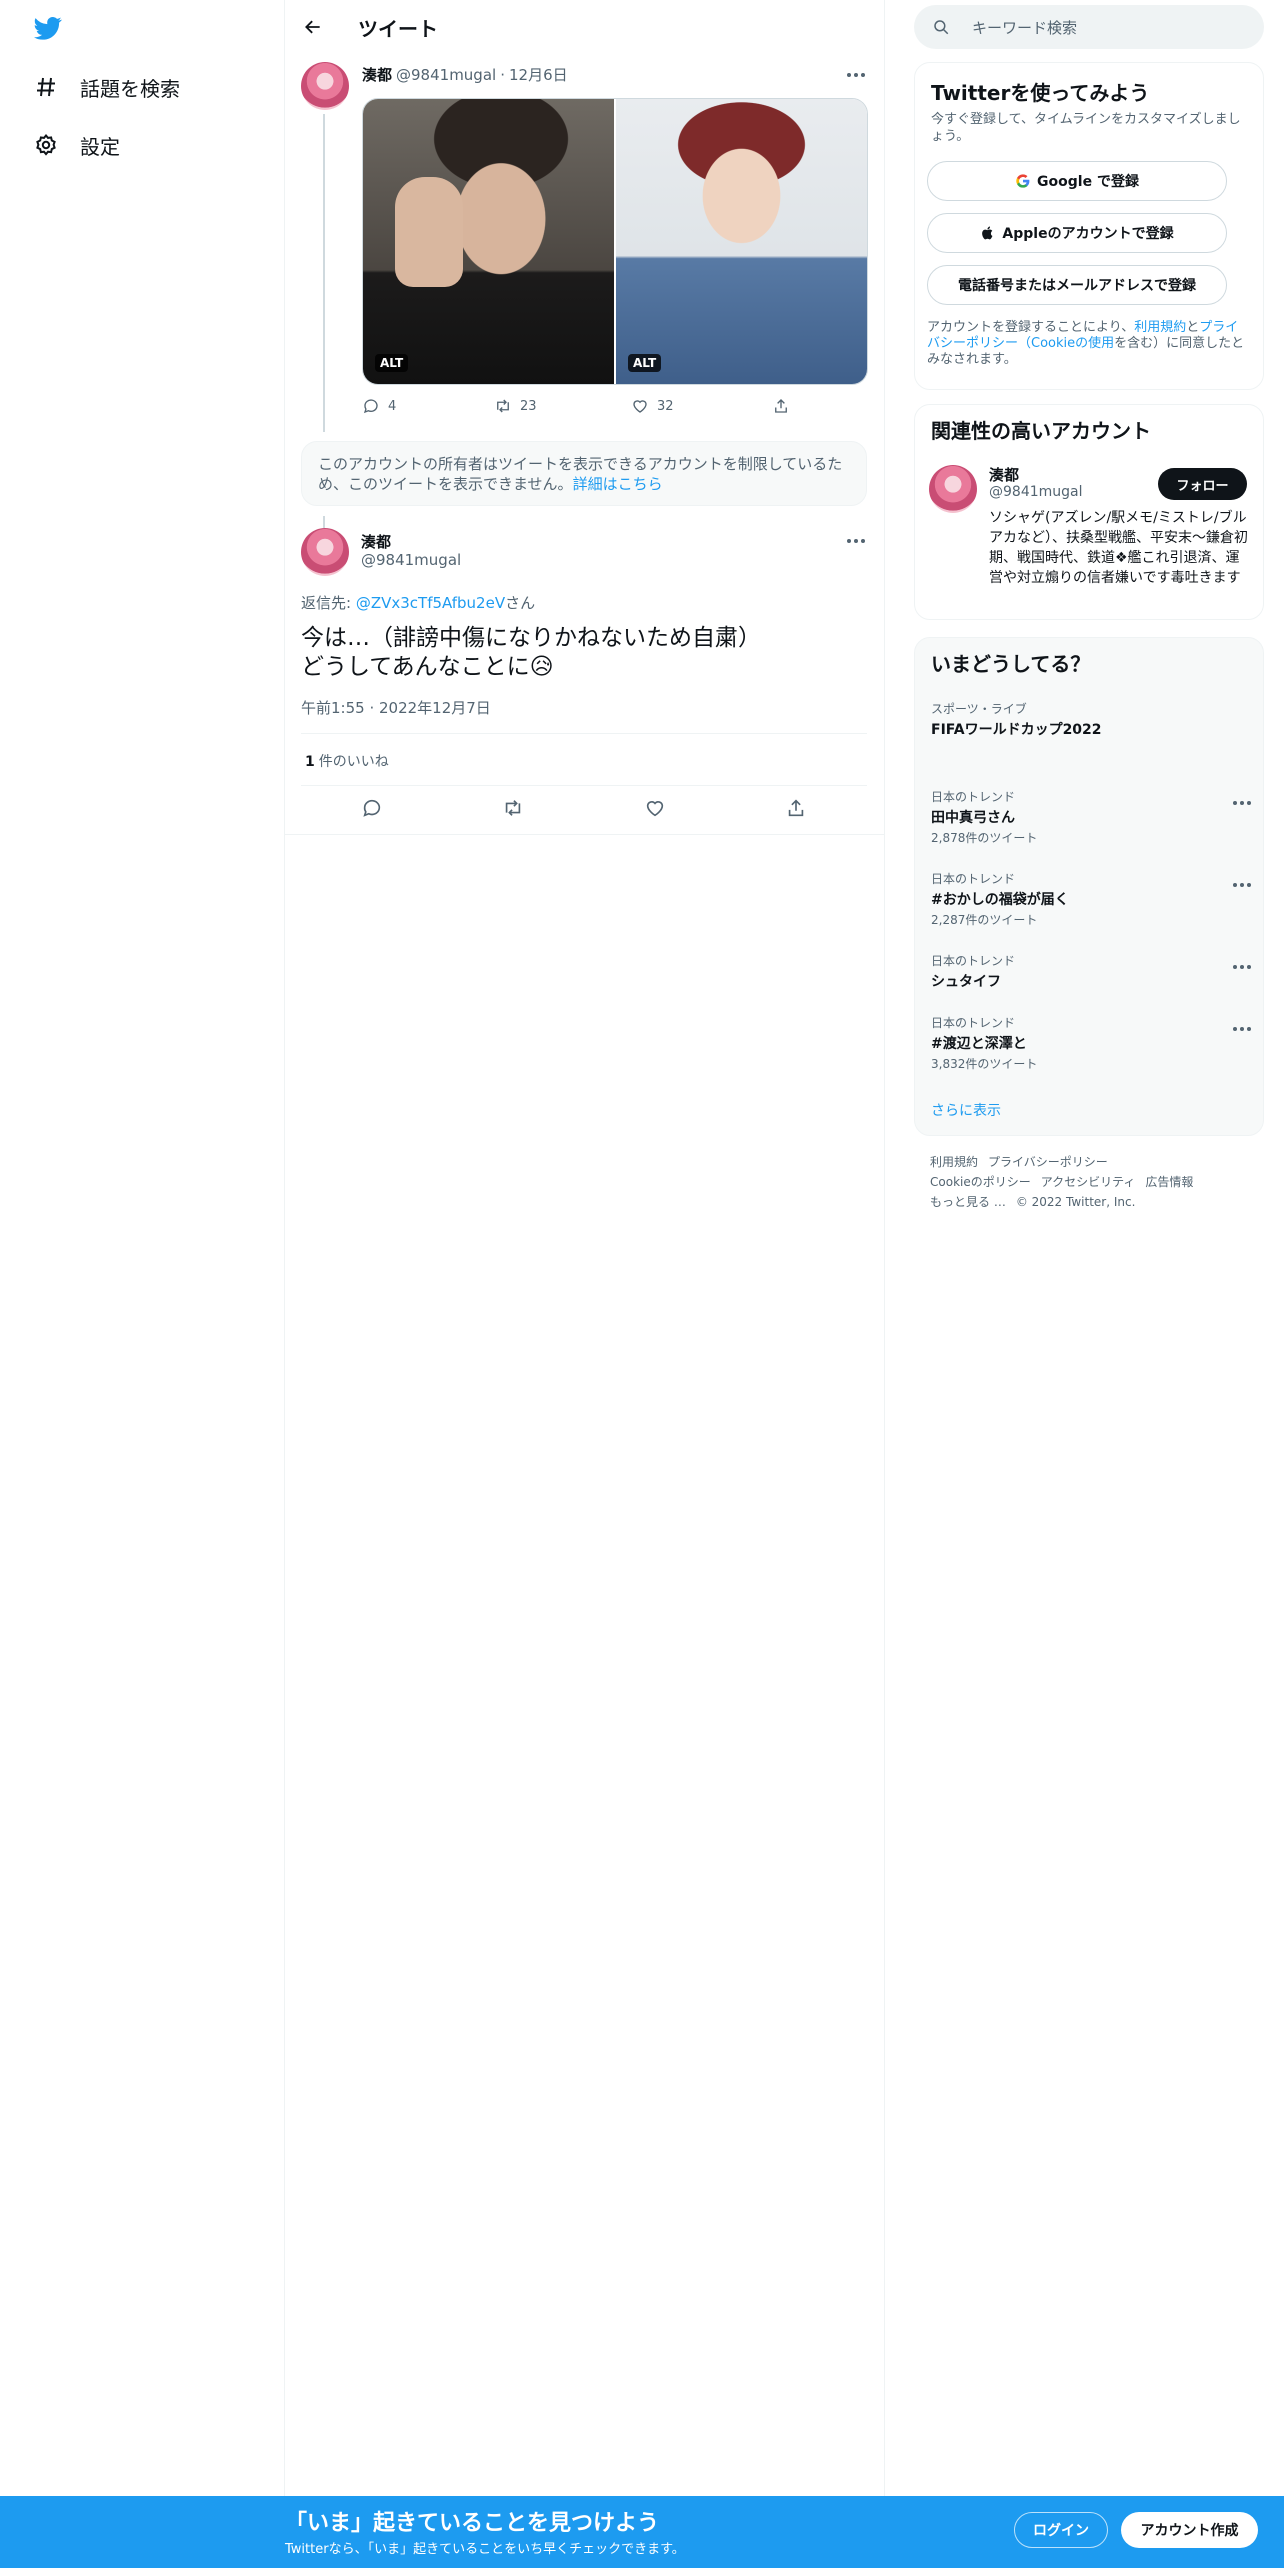 This screenshot has width=1284, height=2568. Describe the element at coordinates (472, 2523) in the screenshot. I see `banner-title: 「いま」起きていることを見つけよう` at that location.